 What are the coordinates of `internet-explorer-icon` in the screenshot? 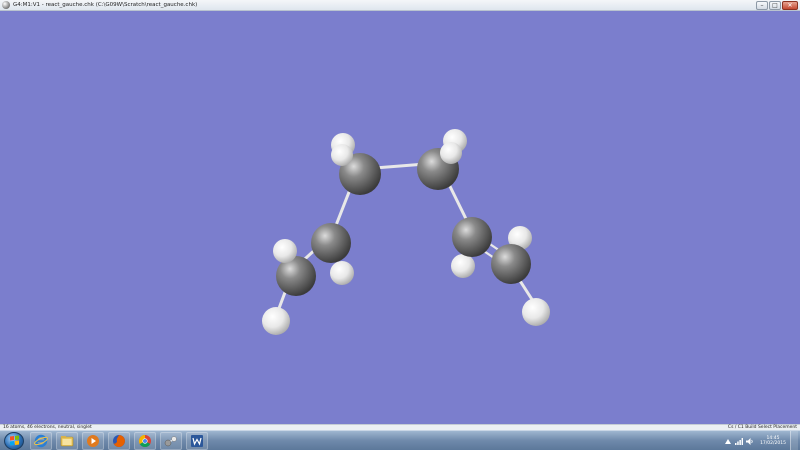 It's located at (41, 440).